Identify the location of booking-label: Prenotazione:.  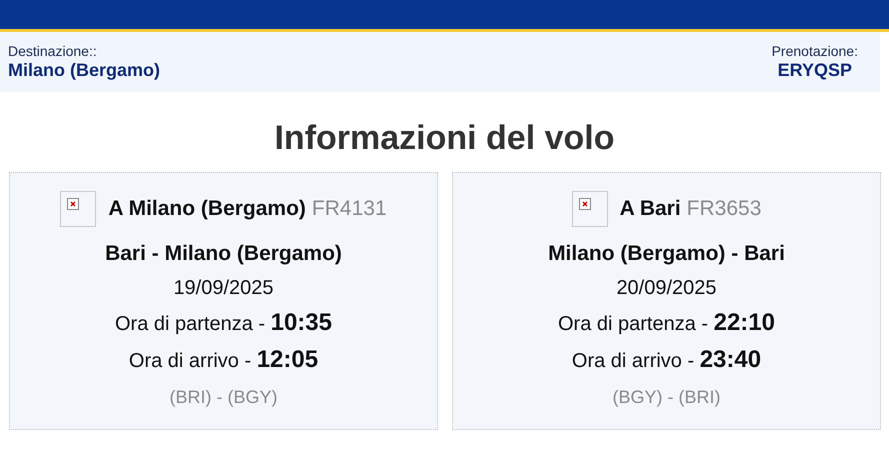
(815, 51).